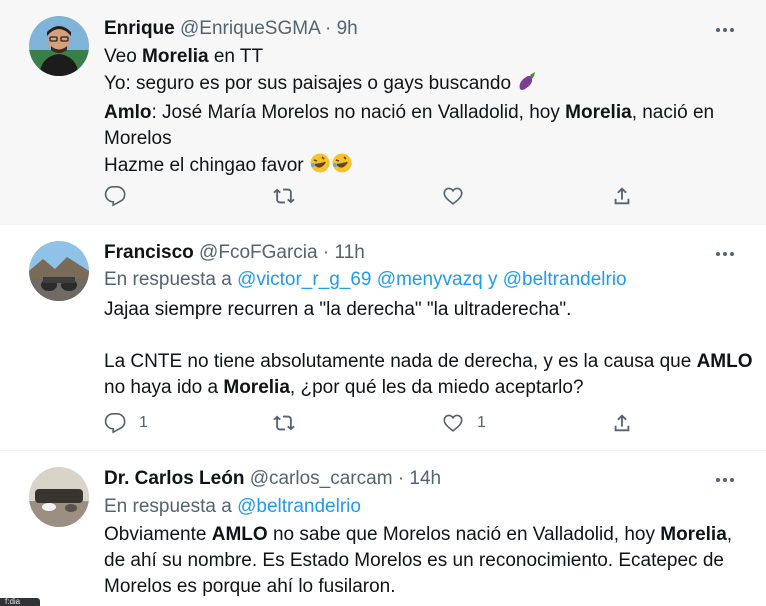  Describe the element at coordinates (349, 252) in the screenshot. I see `timestamp: 11h` at that location.